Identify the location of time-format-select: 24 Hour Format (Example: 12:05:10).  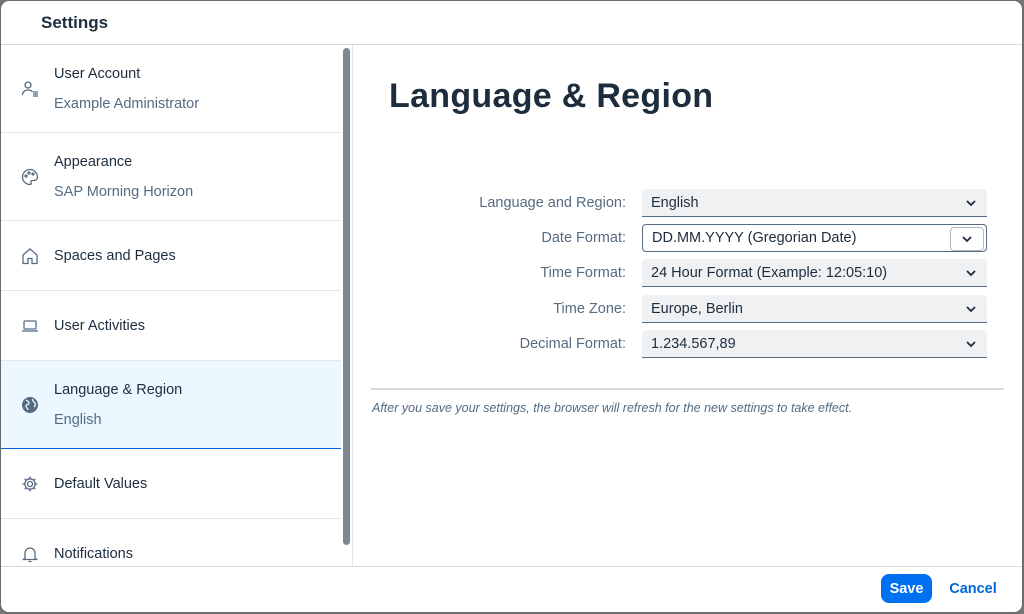
(814, 273).